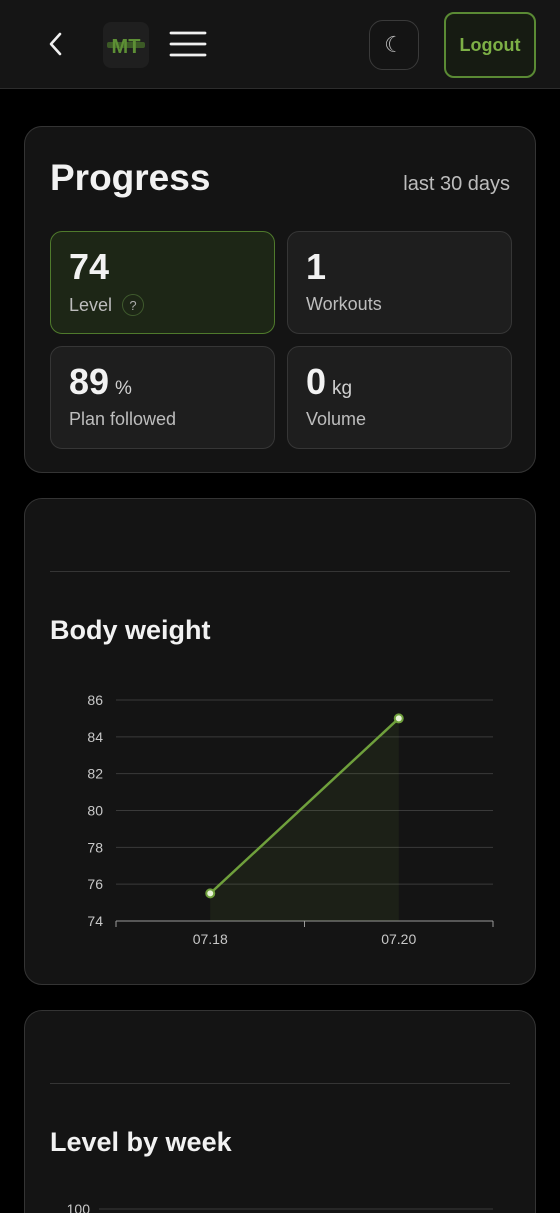  I want to click on logout-button: Logout, so click(490, 45).